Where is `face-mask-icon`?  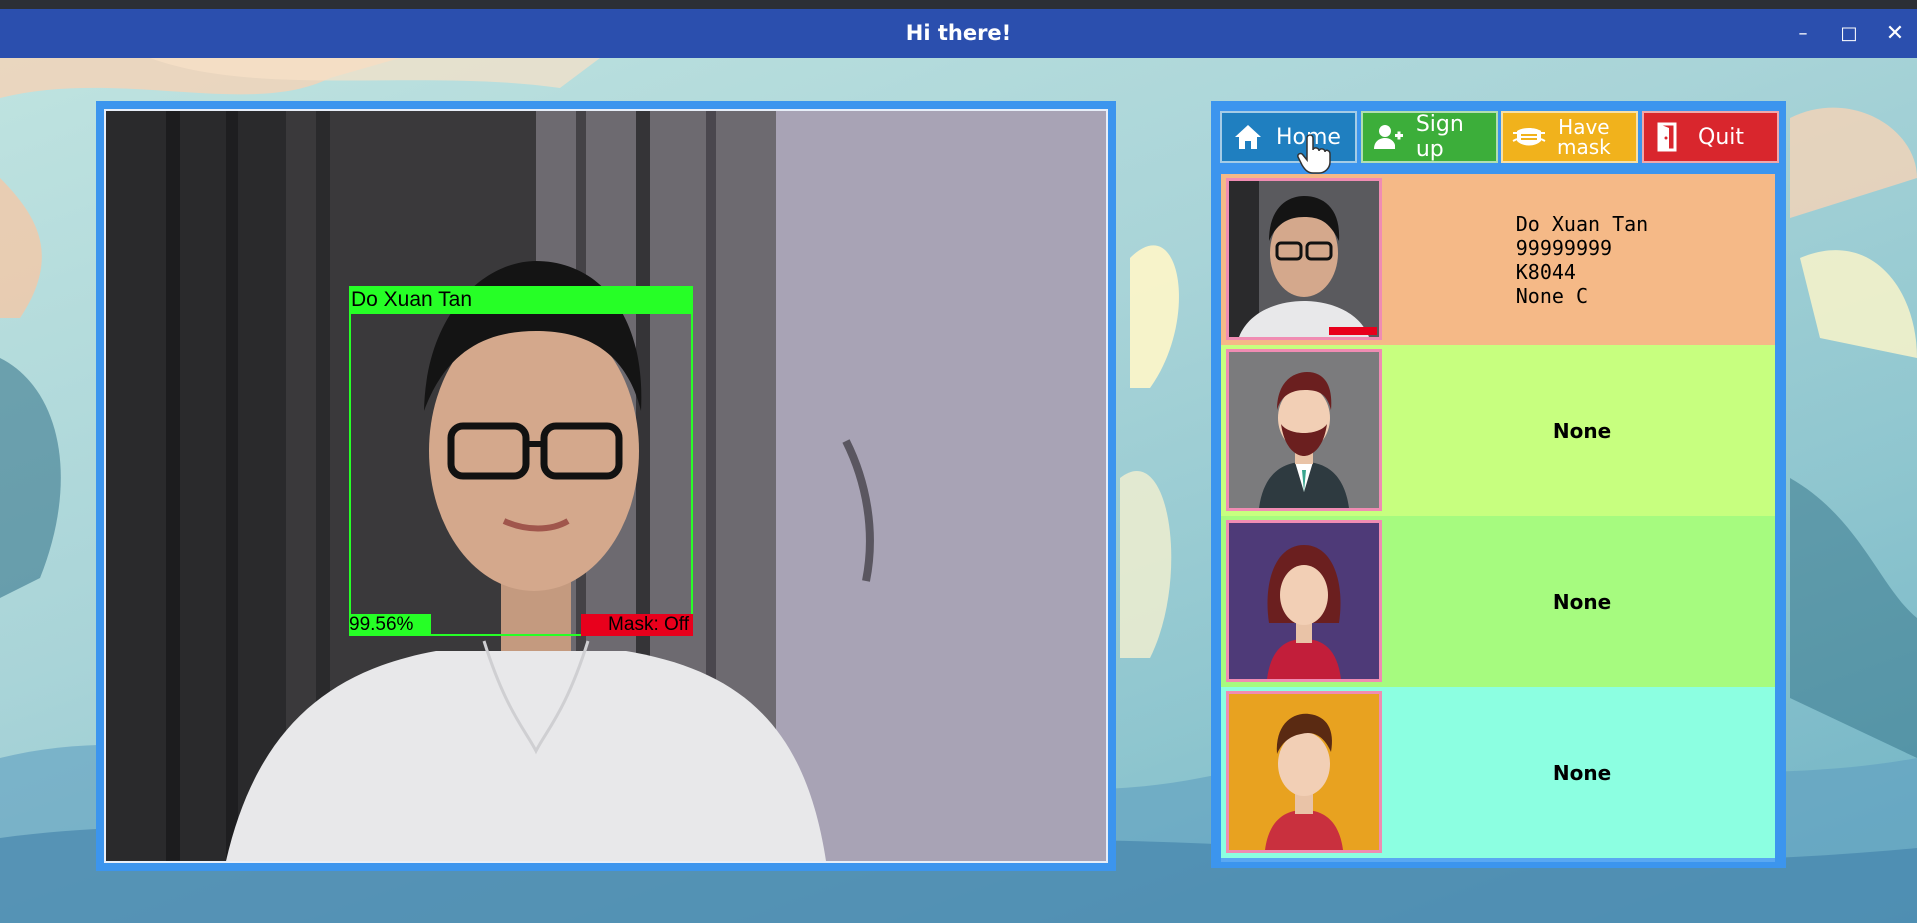 face-mask-icon is located at coordinates (1529, 137).